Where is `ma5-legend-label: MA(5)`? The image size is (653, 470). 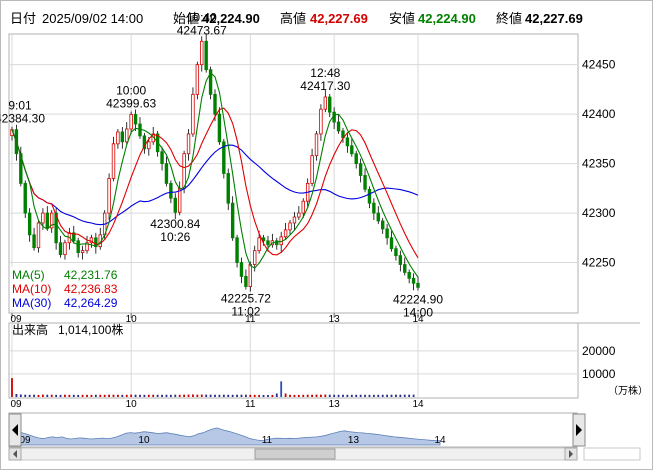 ma5-legend-label: MA(5) is located at coordinates (28, 275).